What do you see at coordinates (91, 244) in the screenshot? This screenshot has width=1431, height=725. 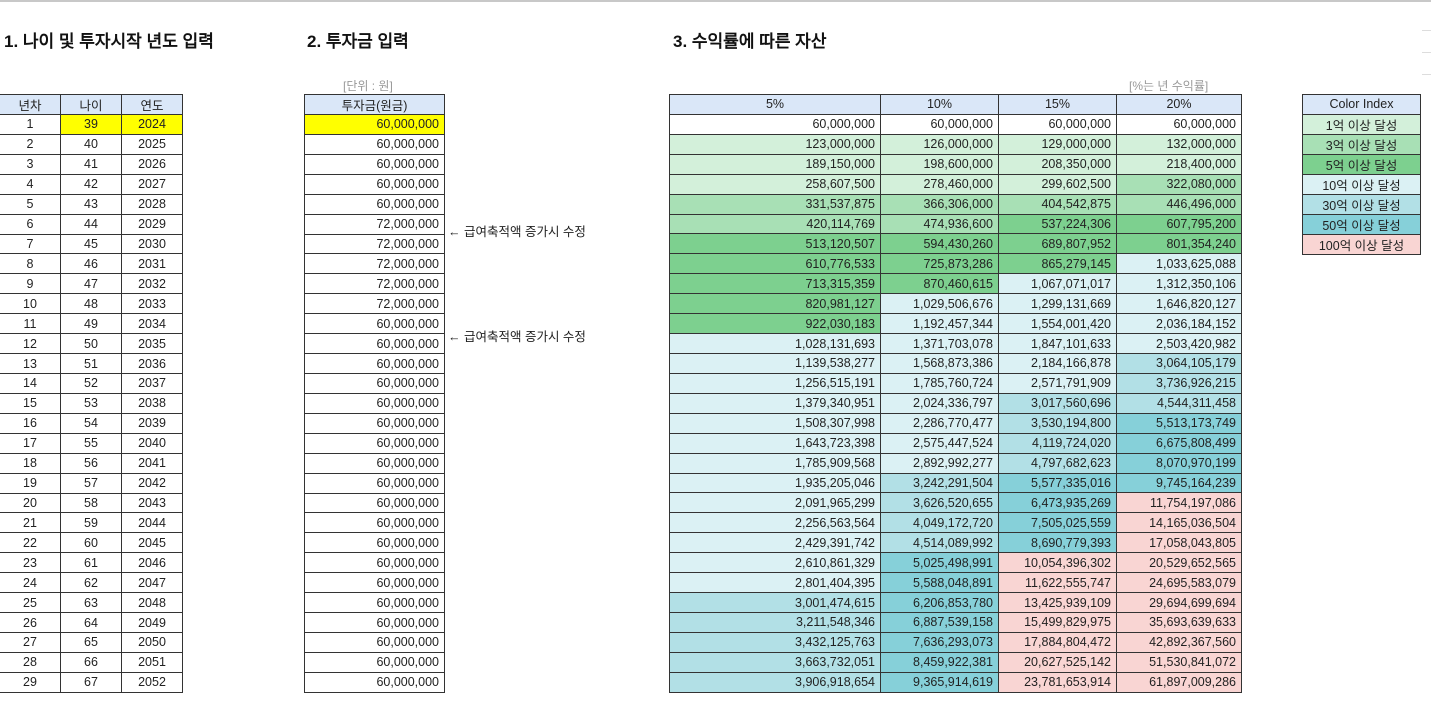 I see `age-cell: 45` at bounding box center [91, 244].